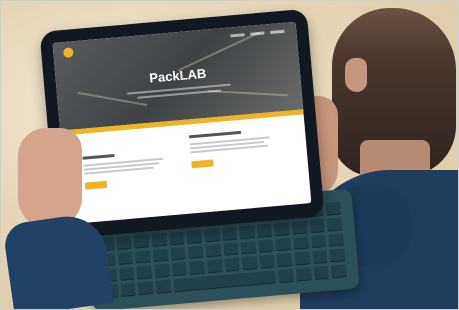 The image size is (459, 310). I want to click on person-ear, so click(356, 75).